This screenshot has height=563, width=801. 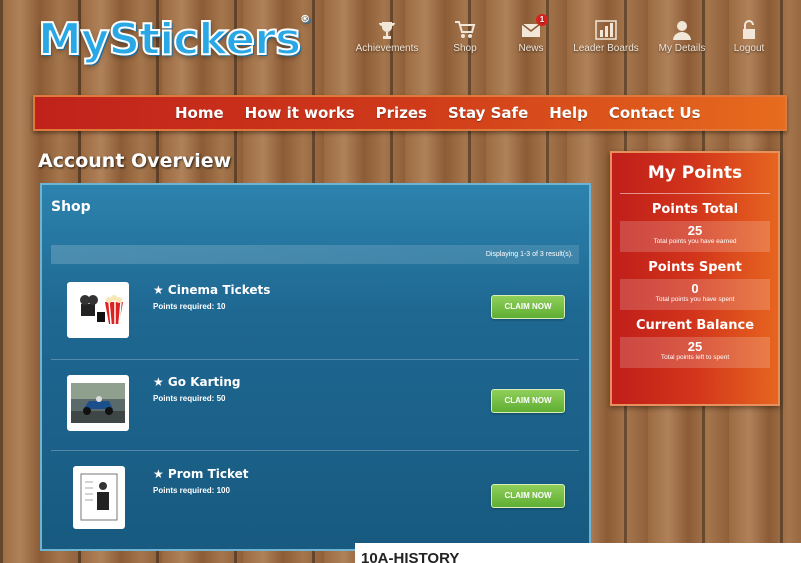 I want to click on results-count: Displaying 1-3 of 3 result(s)., so click(x=315, y=254).